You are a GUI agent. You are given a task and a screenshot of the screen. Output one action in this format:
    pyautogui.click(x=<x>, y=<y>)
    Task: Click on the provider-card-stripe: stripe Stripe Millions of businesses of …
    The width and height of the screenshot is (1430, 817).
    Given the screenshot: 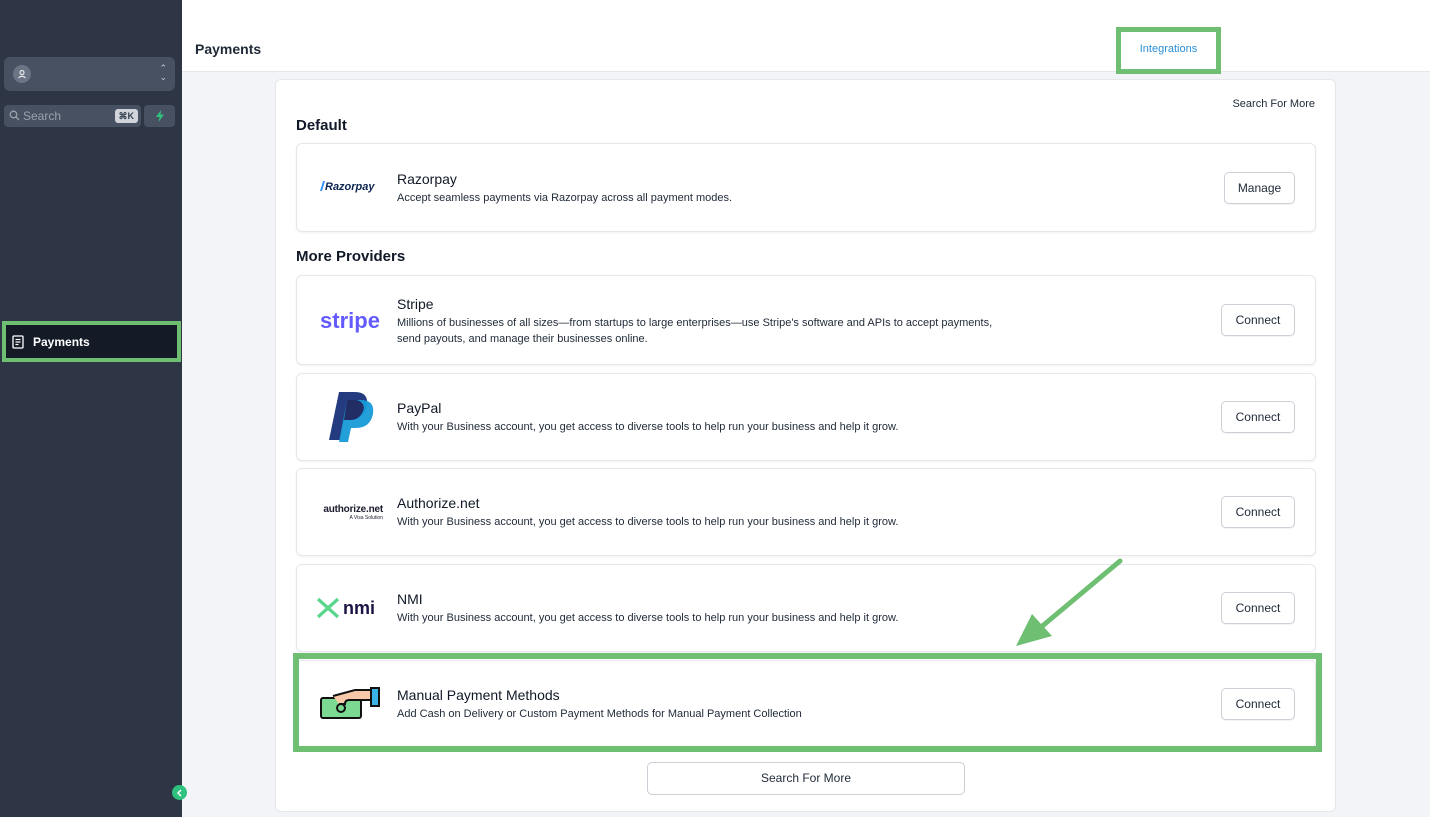 What is the action you would take?
    pyautogui.click(x=806, y=320)
    